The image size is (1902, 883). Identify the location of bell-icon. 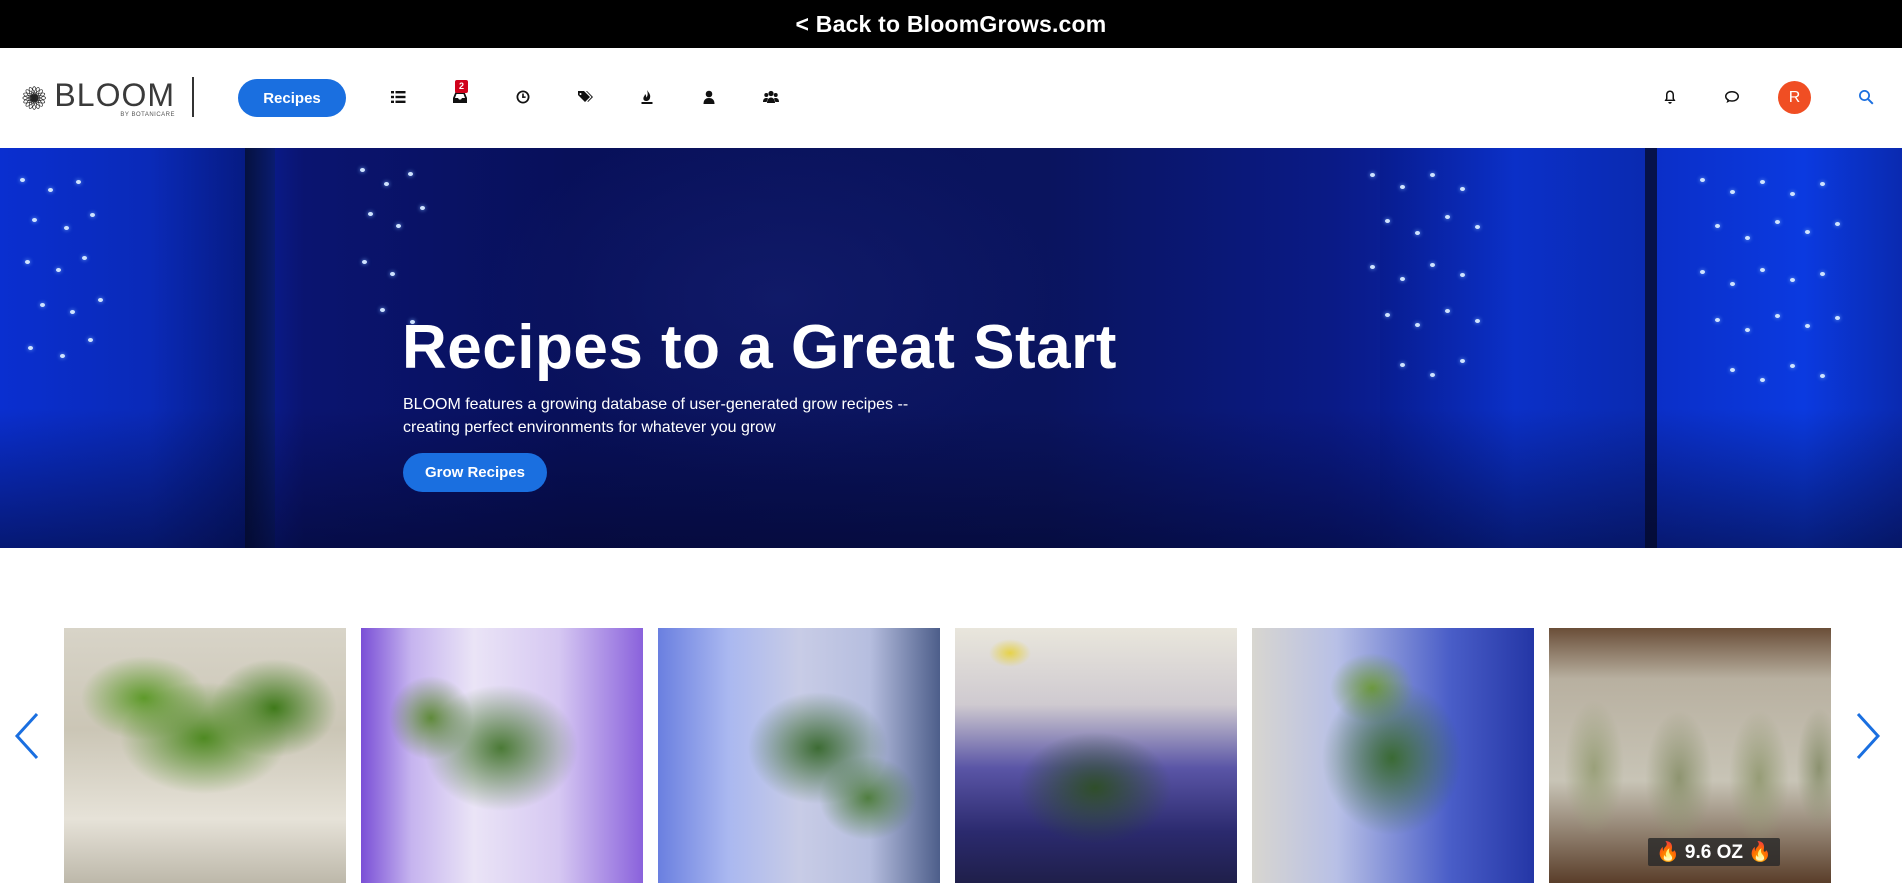
(1670, 97).